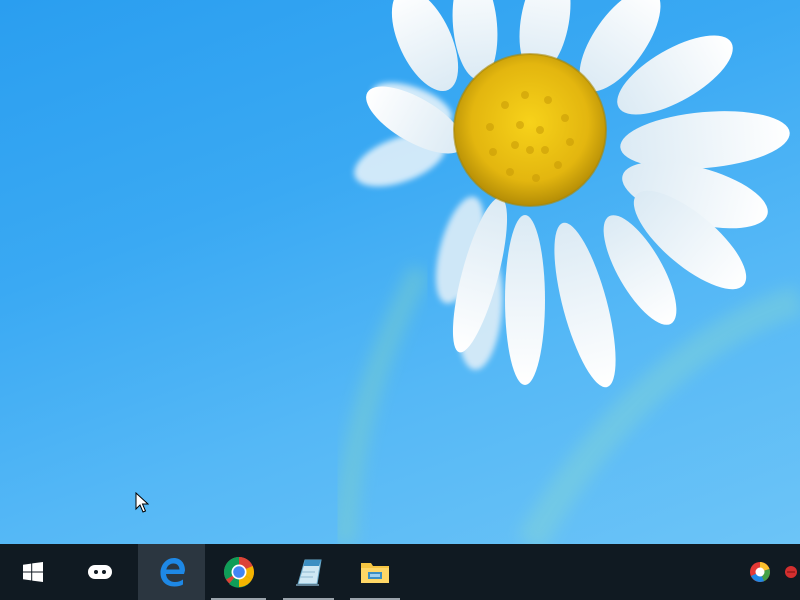 Image resolution: width=800 pixels, height=600 pixels. I want to click on file-explorer-taskbar-button, so click(375, 572).